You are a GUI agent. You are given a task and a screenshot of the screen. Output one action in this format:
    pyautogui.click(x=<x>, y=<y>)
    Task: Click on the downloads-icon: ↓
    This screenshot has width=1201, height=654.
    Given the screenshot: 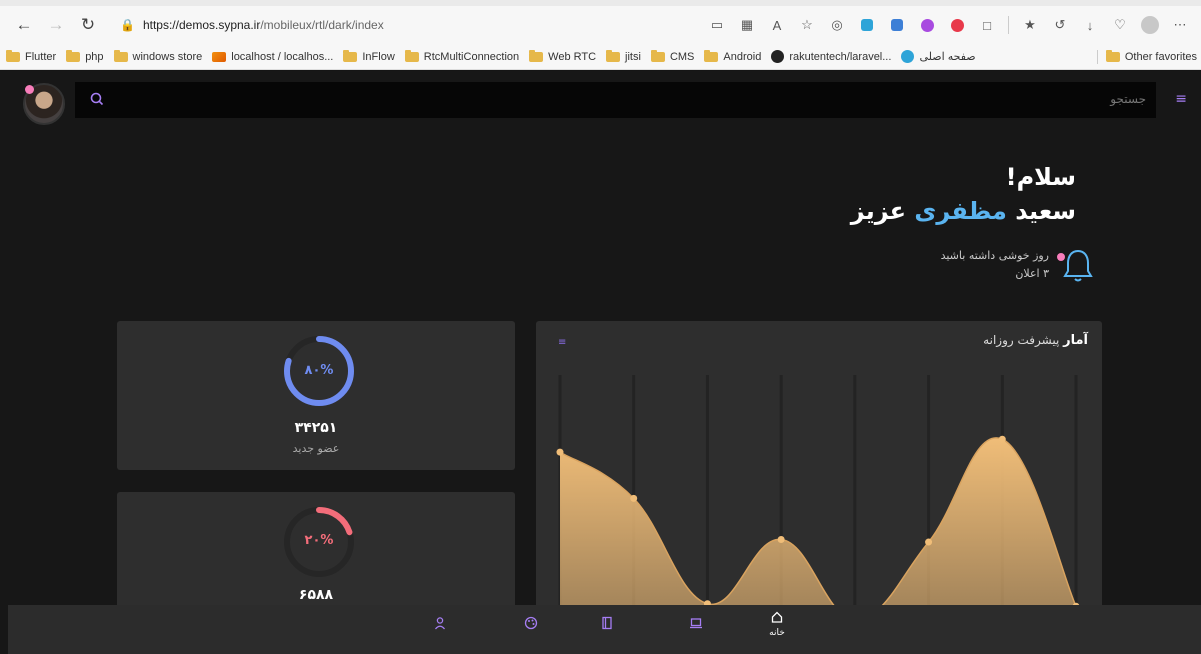 What is the action you would take?
    pyautogui.click(x=1090, y=25)
    